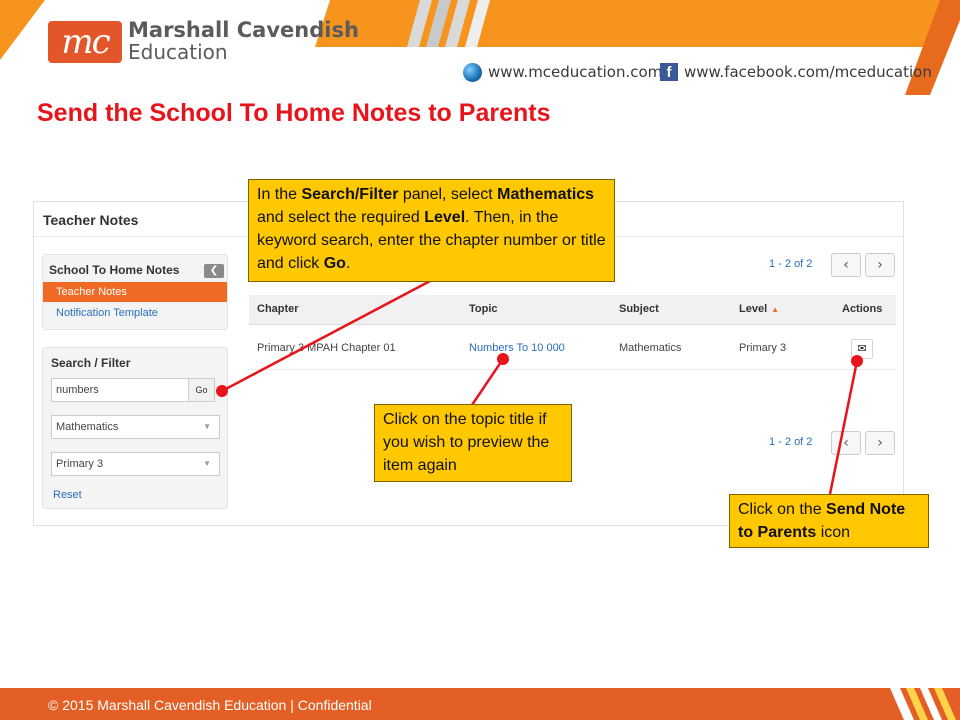  Describe the element at coordinates (782, 509) in the screenshot. I see `callout-text: Click on the` at that location.